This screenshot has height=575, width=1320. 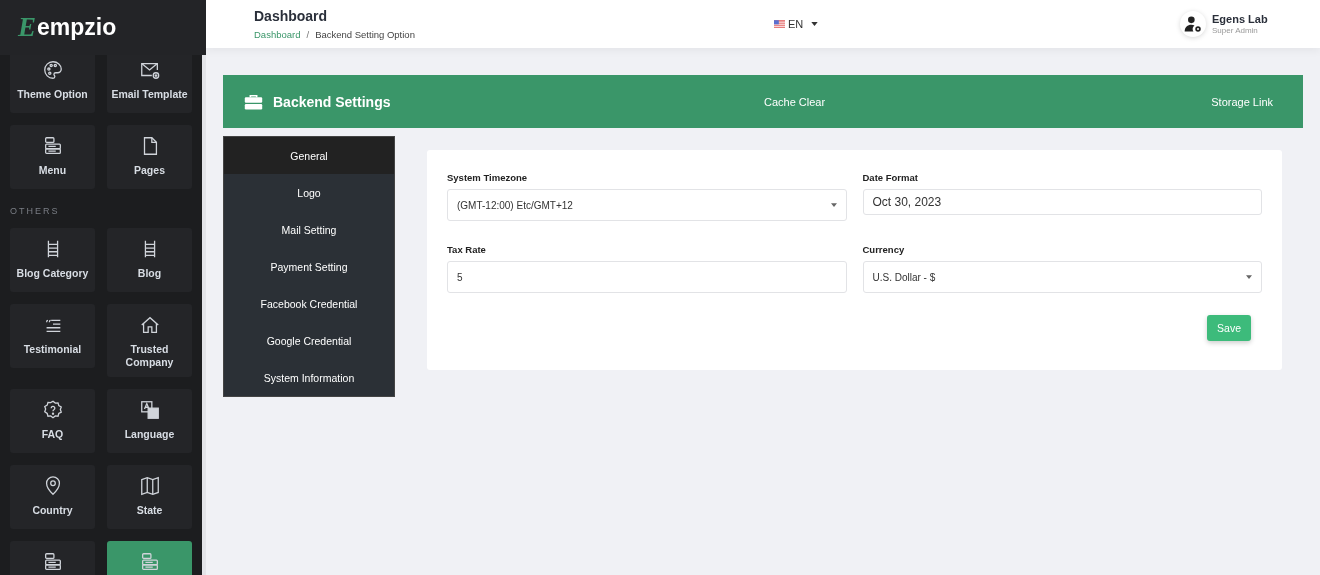 I want to click on field-label: System Timezone, so click(x=488, y=177).